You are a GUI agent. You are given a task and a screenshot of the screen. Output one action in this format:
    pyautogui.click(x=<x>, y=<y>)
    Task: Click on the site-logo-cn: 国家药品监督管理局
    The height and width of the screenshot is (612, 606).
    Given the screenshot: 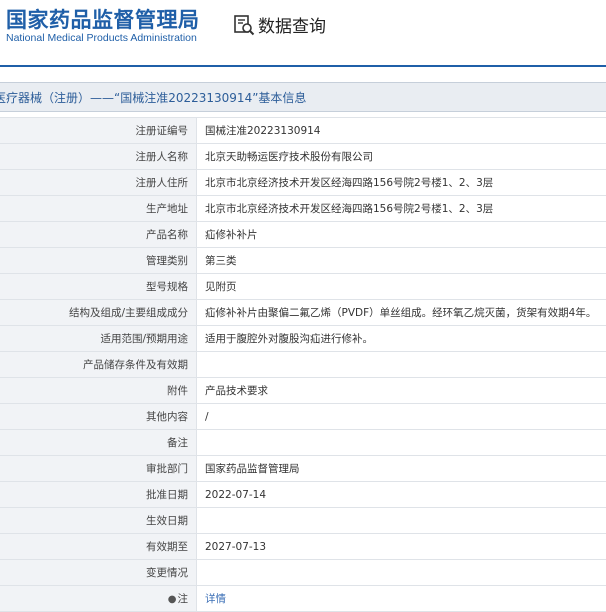 What is the action you would take?
    pyautogui.click(x=103, y=19)
    